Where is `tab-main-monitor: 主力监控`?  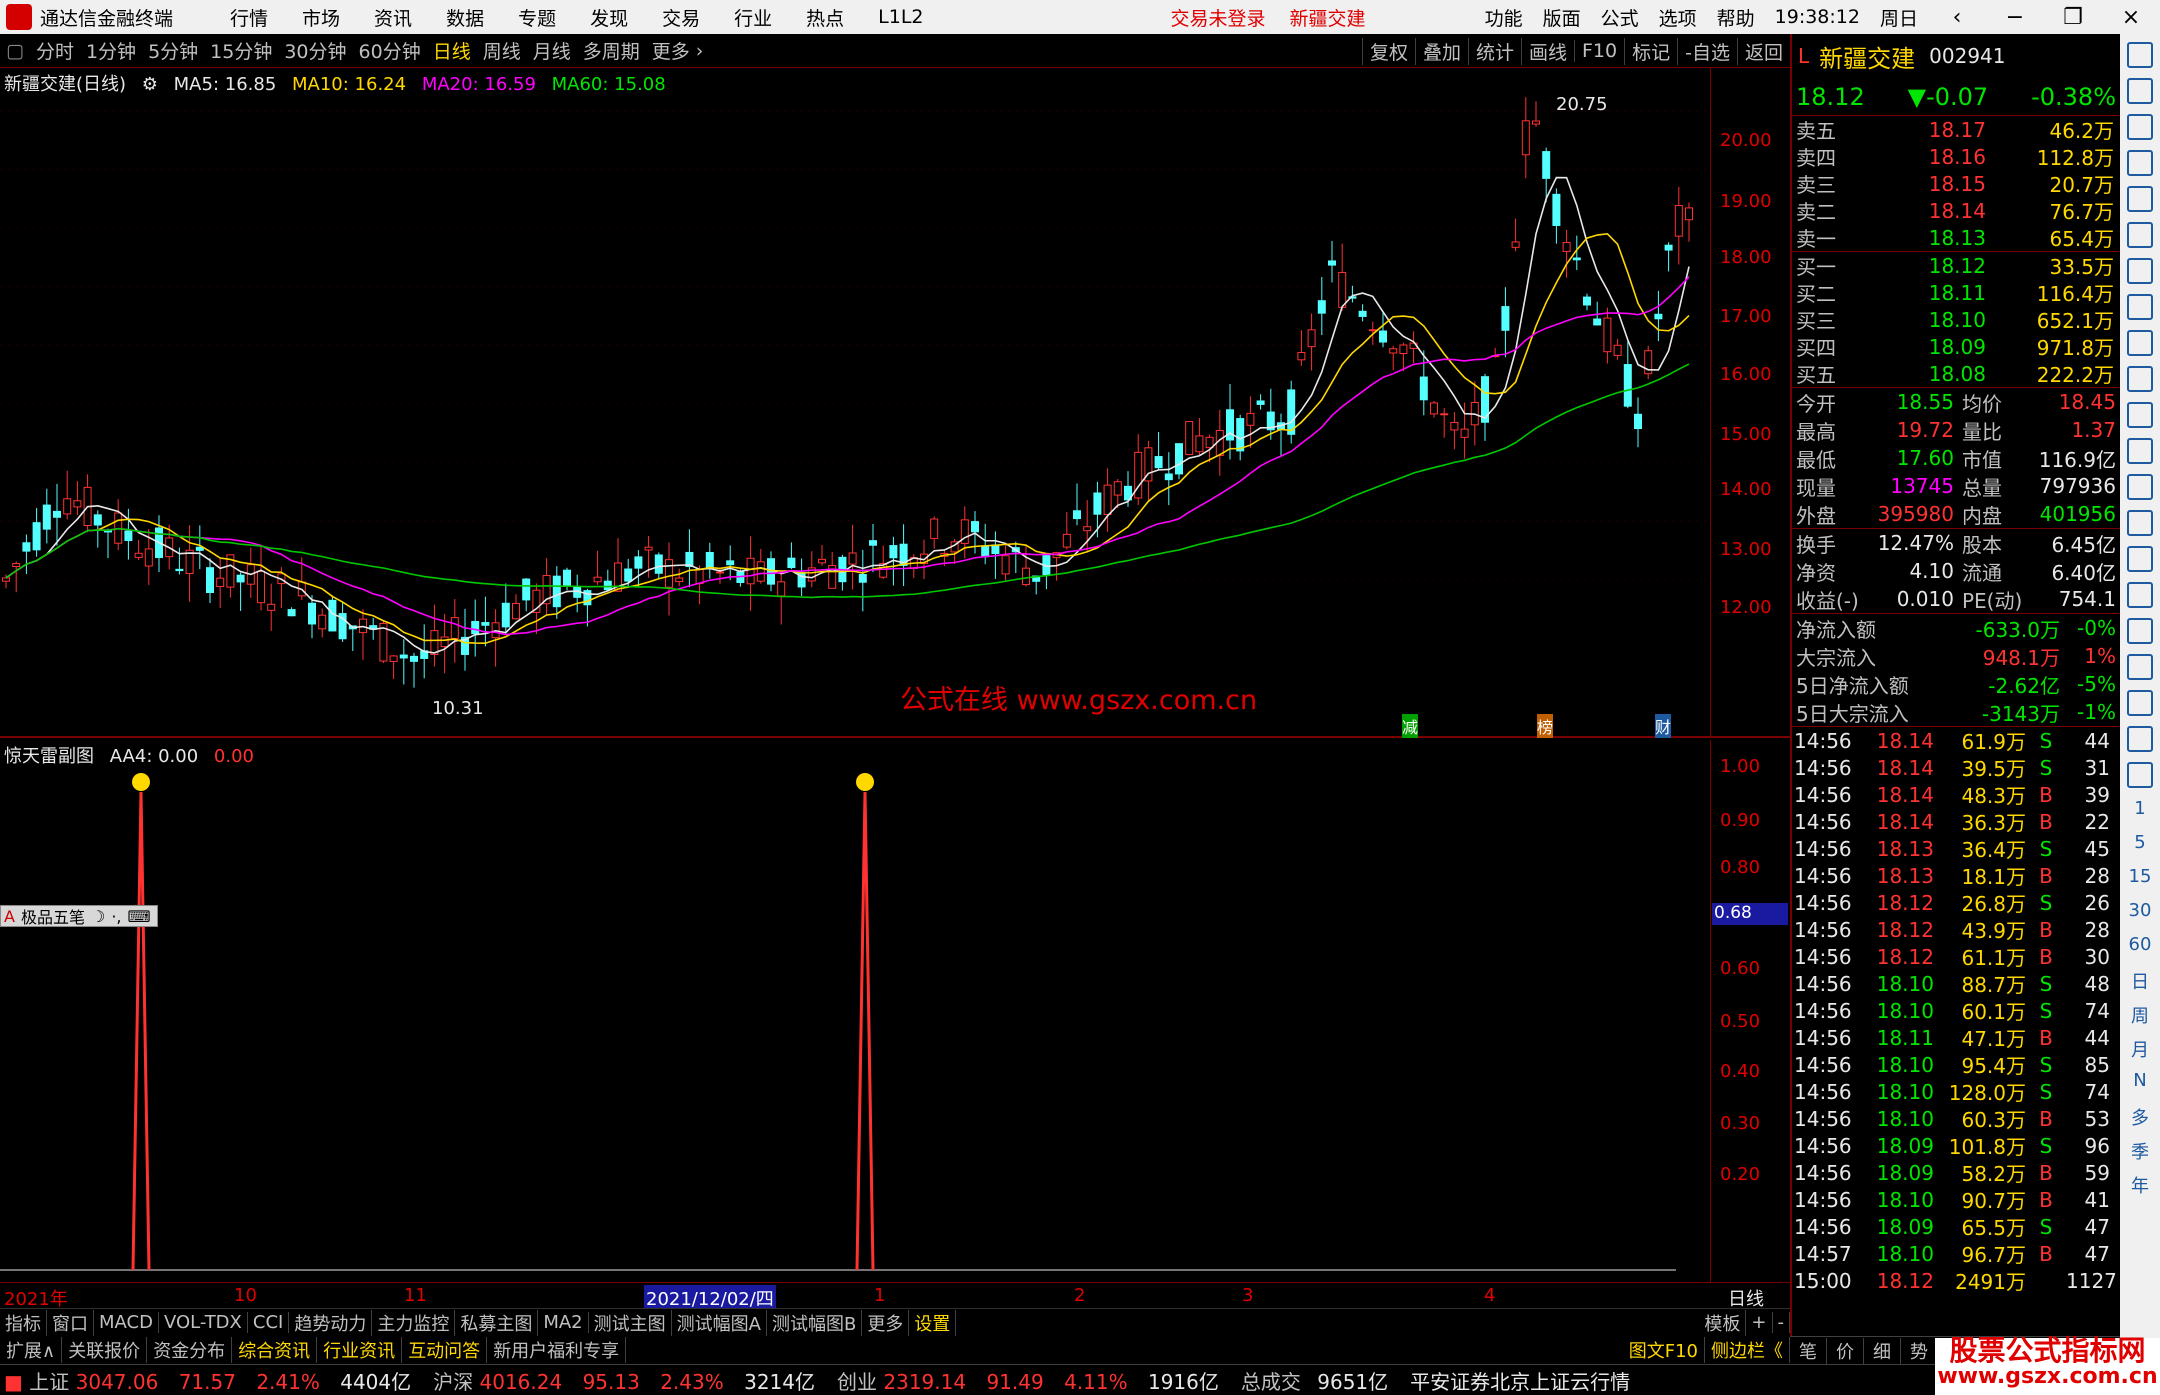 tab-main-monitor: 主力监控 is located at coordinates (414, 1322).